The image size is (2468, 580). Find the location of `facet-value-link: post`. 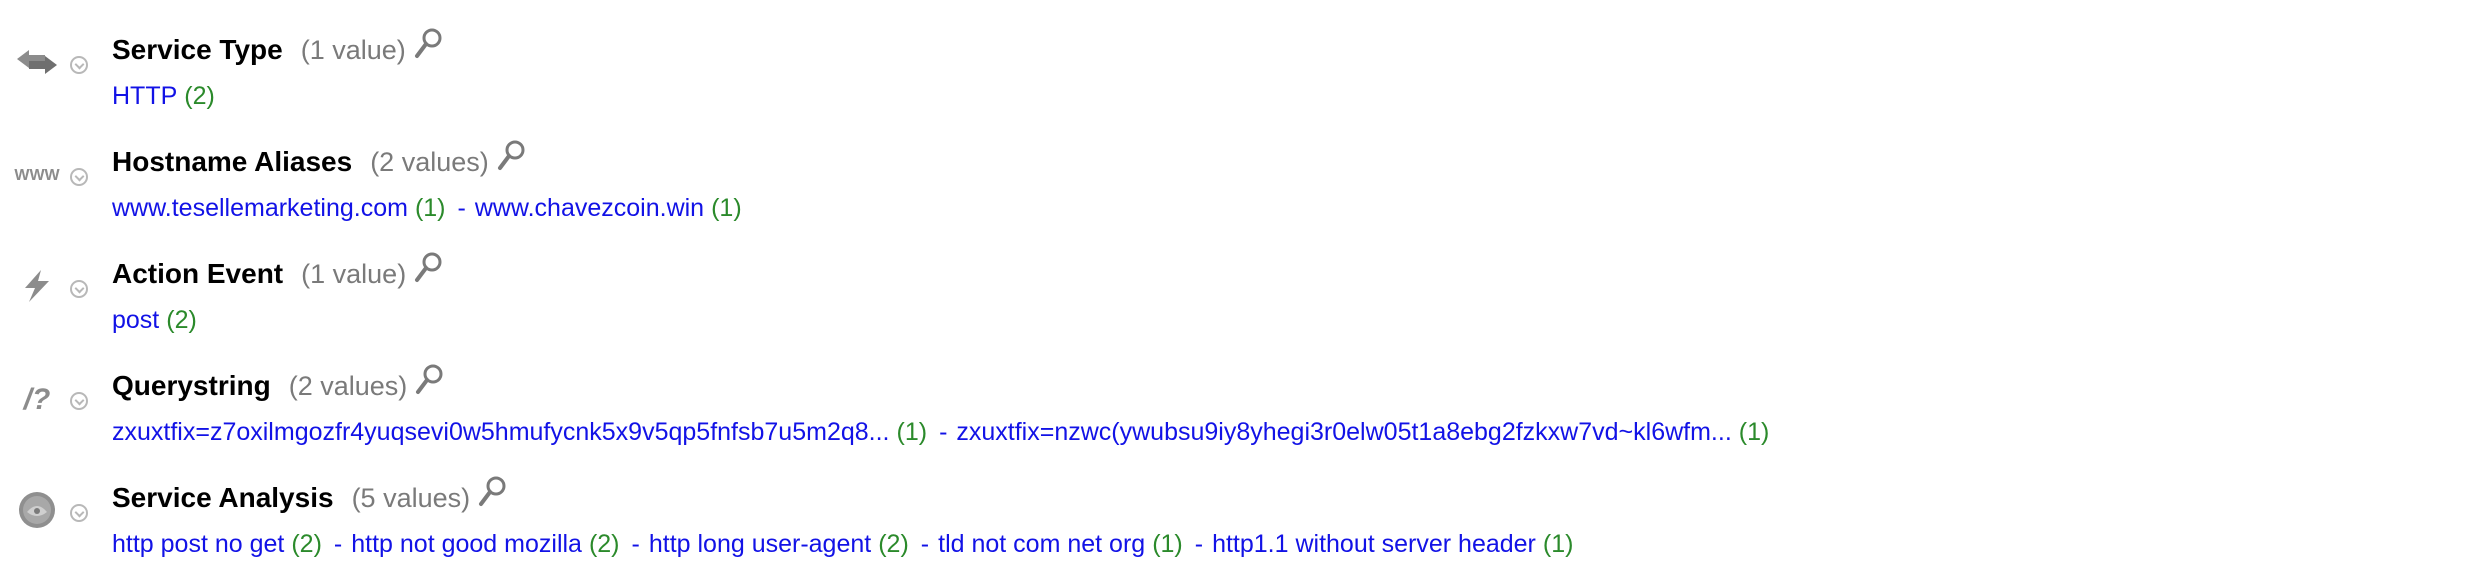

facet-value-link: post is located at coordinates (135, 320).